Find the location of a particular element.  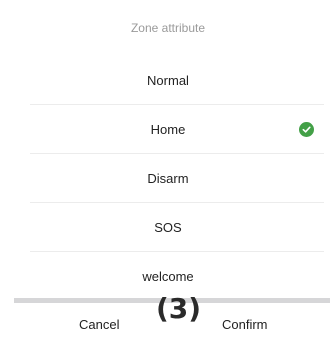

option-sos: SOS is located at coordinates (168, 227).